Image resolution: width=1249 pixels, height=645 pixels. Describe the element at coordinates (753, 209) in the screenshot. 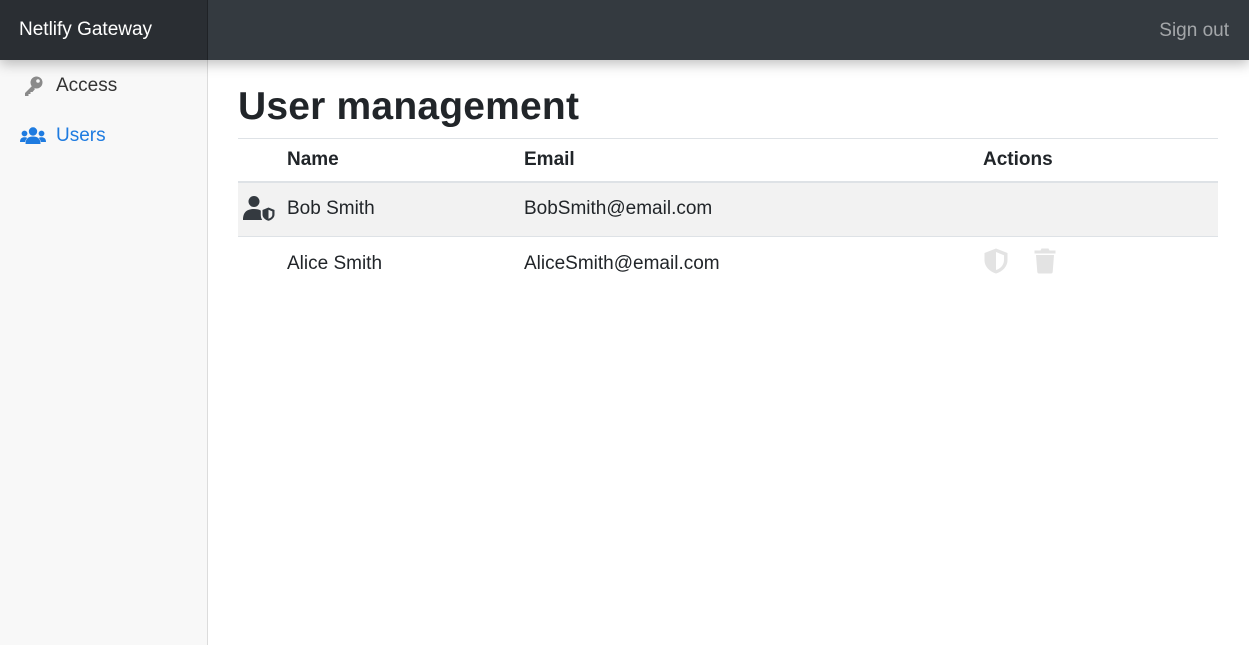

I see `user-email: BobSmith@email.com` at that location.